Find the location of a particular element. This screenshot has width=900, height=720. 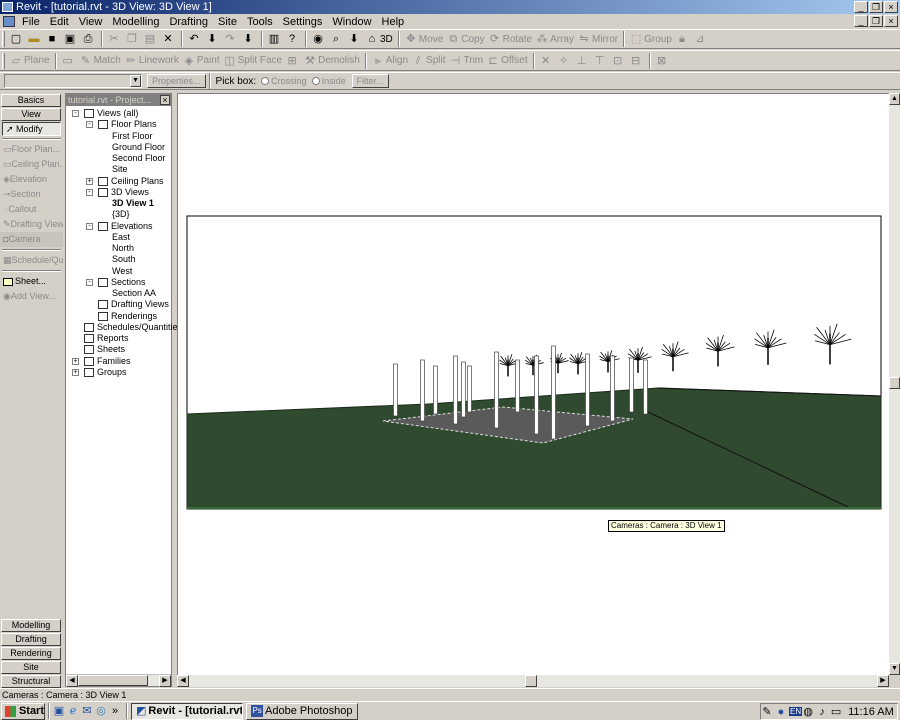

cut-button: ✂ is located at coordinates (115, 39).